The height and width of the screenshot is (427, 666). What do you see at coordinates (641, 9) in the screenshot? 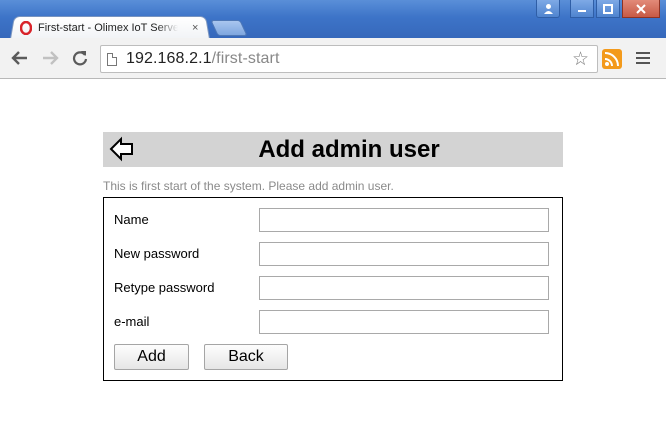
I see `close-window-icon` at bounding box center [641, 9].